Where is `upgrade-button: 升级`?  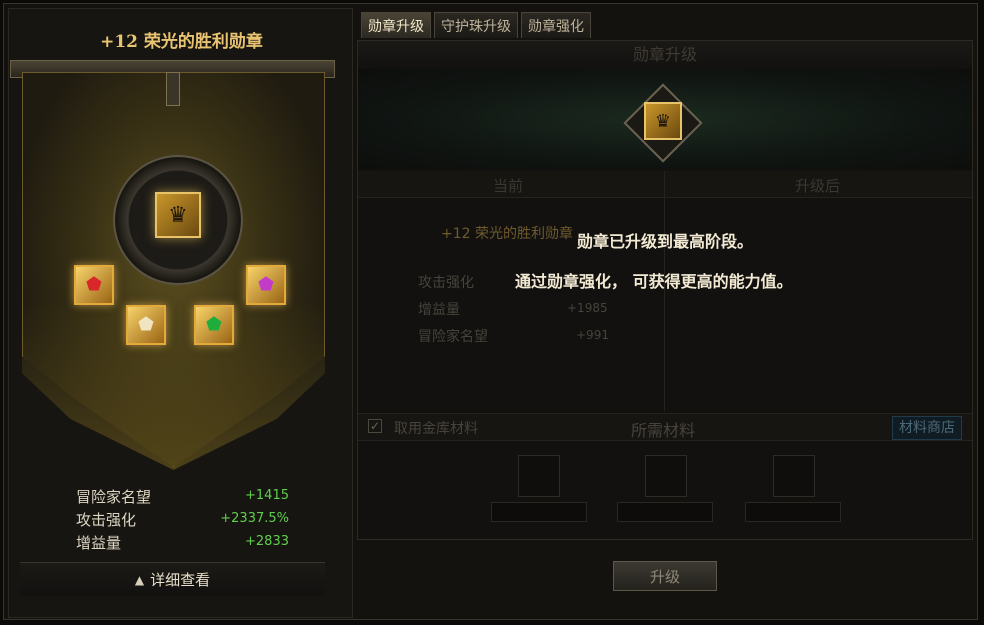 upgrade-button: 升级 is located at coordinates (665, 576).